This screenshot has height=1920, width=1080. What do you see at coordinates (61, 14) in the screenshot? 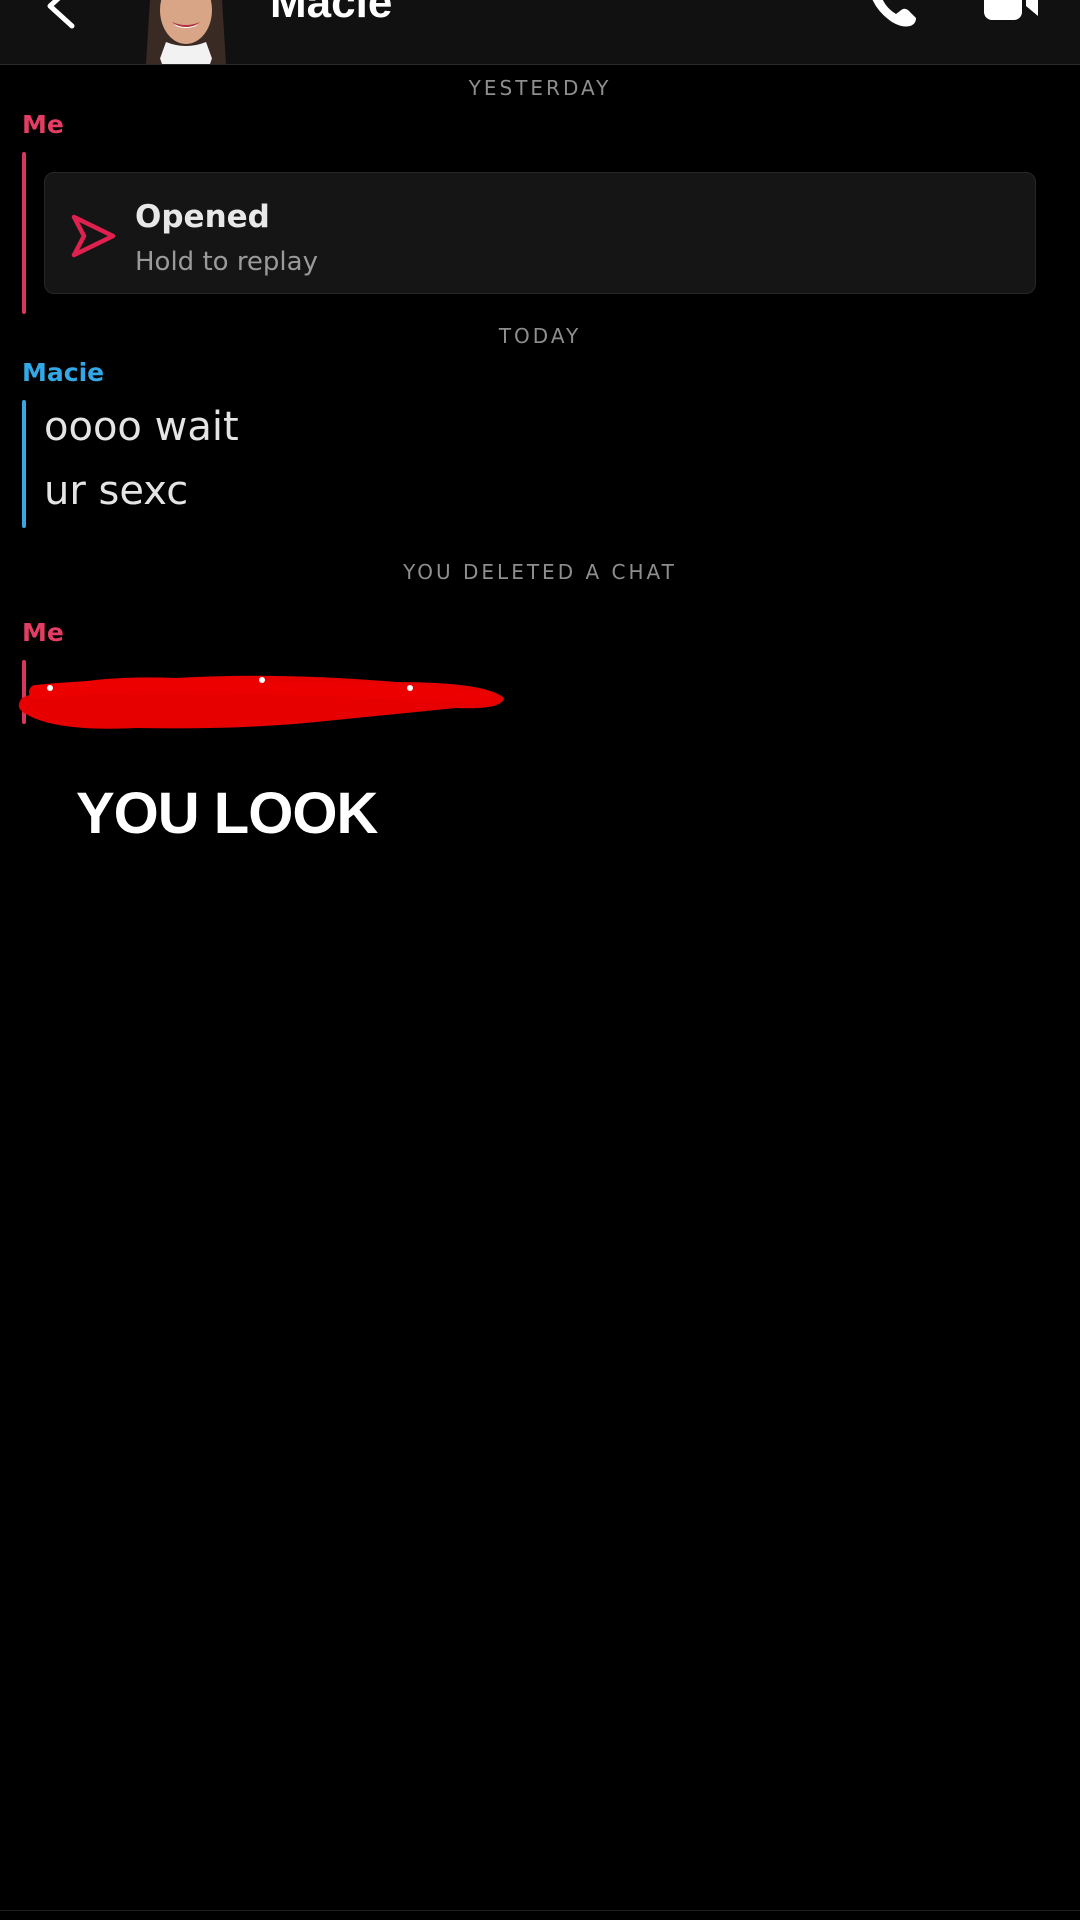
I see `chevron-left-icon` at bounding box center [61, 14].